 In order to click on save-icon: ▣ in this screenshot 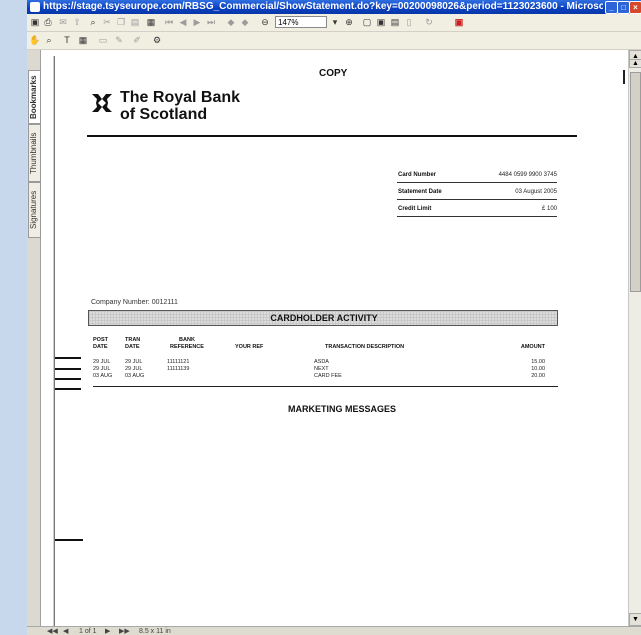, I will do `click(35, 22)`.